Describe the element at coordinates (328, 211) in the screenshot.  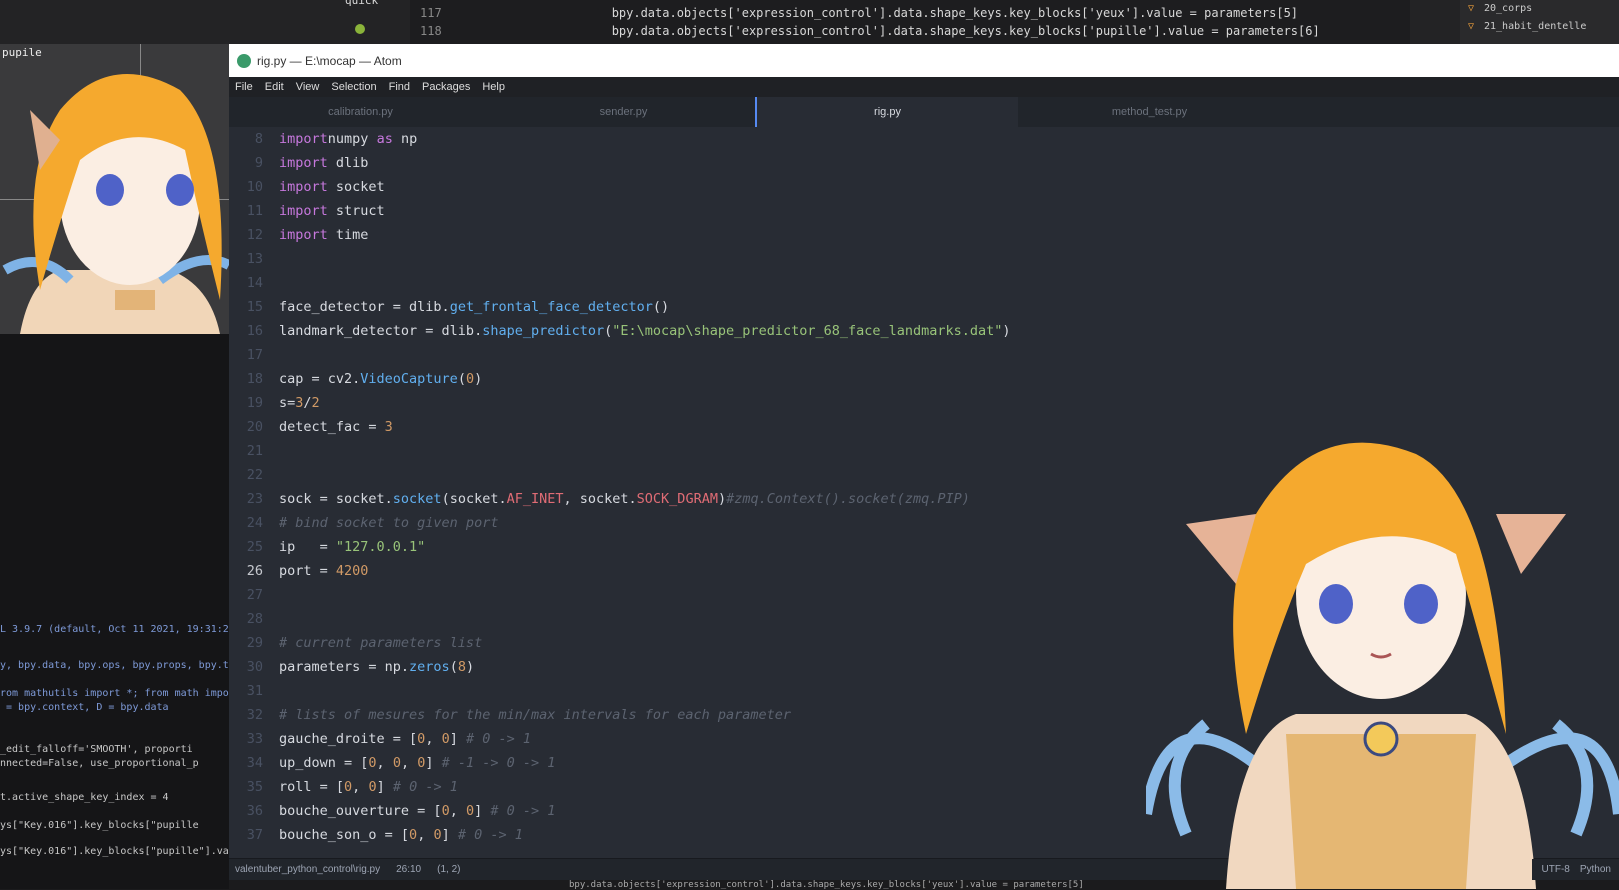
I see `line-text: import struct` at that location.